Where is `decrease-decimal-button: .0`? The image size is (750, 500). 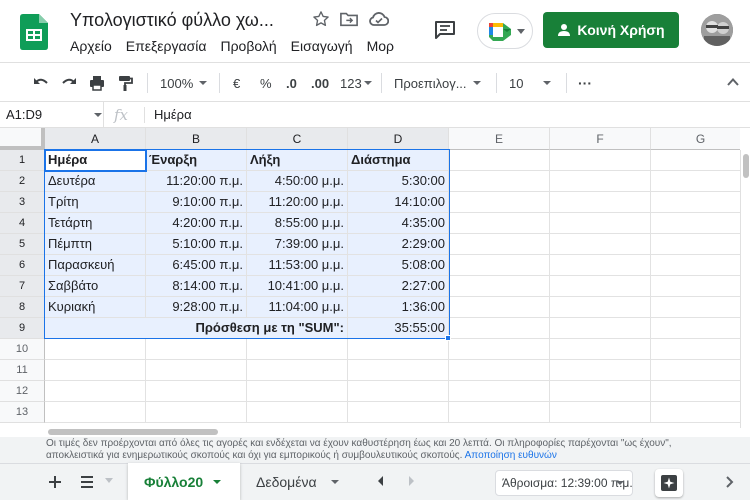
decrease-decimal-button: .0 is located at coordinates (291, 83).